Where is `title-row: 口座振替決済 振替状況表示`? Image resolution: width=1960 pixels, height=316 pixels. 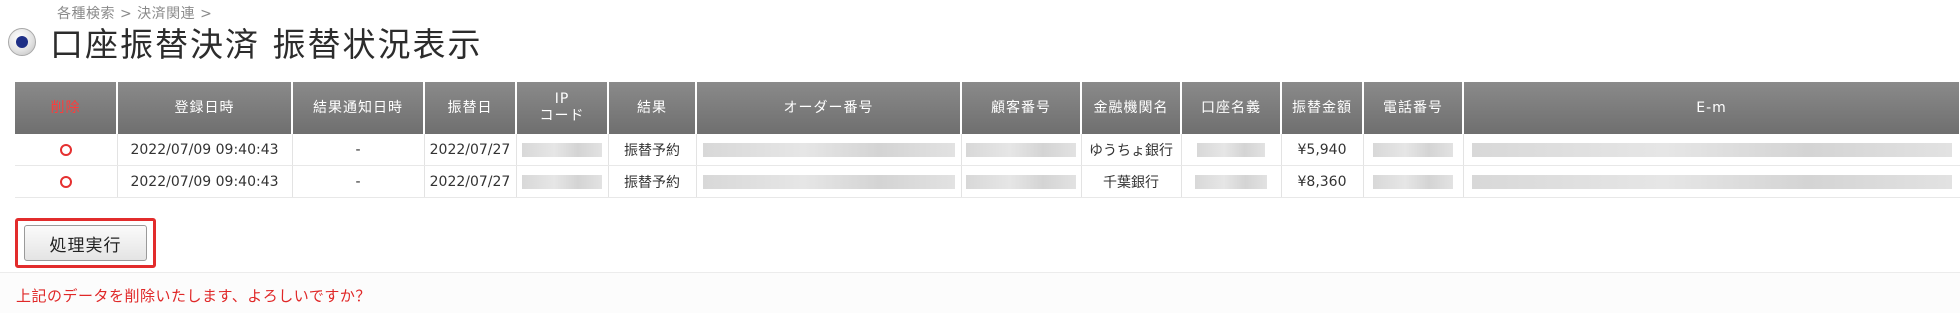 title-row: 口座振替決済 振替状況表示 is located at coordinates (245, 42).